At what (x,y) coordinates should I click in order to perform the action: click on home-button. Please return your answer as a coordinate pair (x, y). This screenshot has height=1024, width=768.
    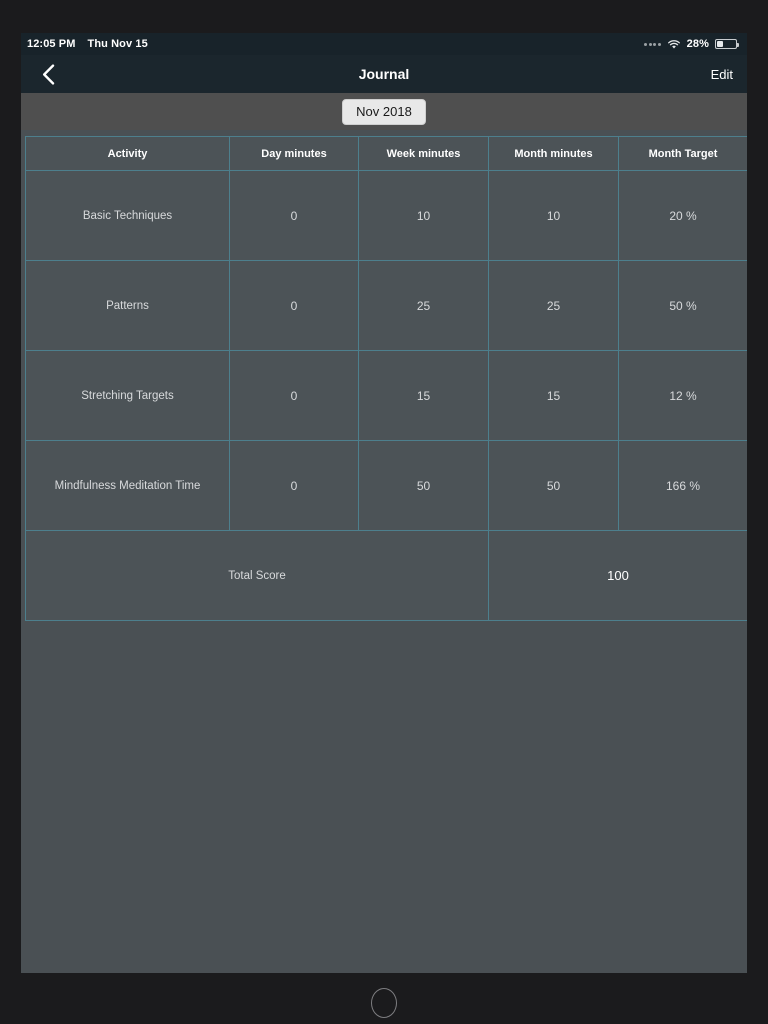
    Looking at the image, I should click on (384, 1003).